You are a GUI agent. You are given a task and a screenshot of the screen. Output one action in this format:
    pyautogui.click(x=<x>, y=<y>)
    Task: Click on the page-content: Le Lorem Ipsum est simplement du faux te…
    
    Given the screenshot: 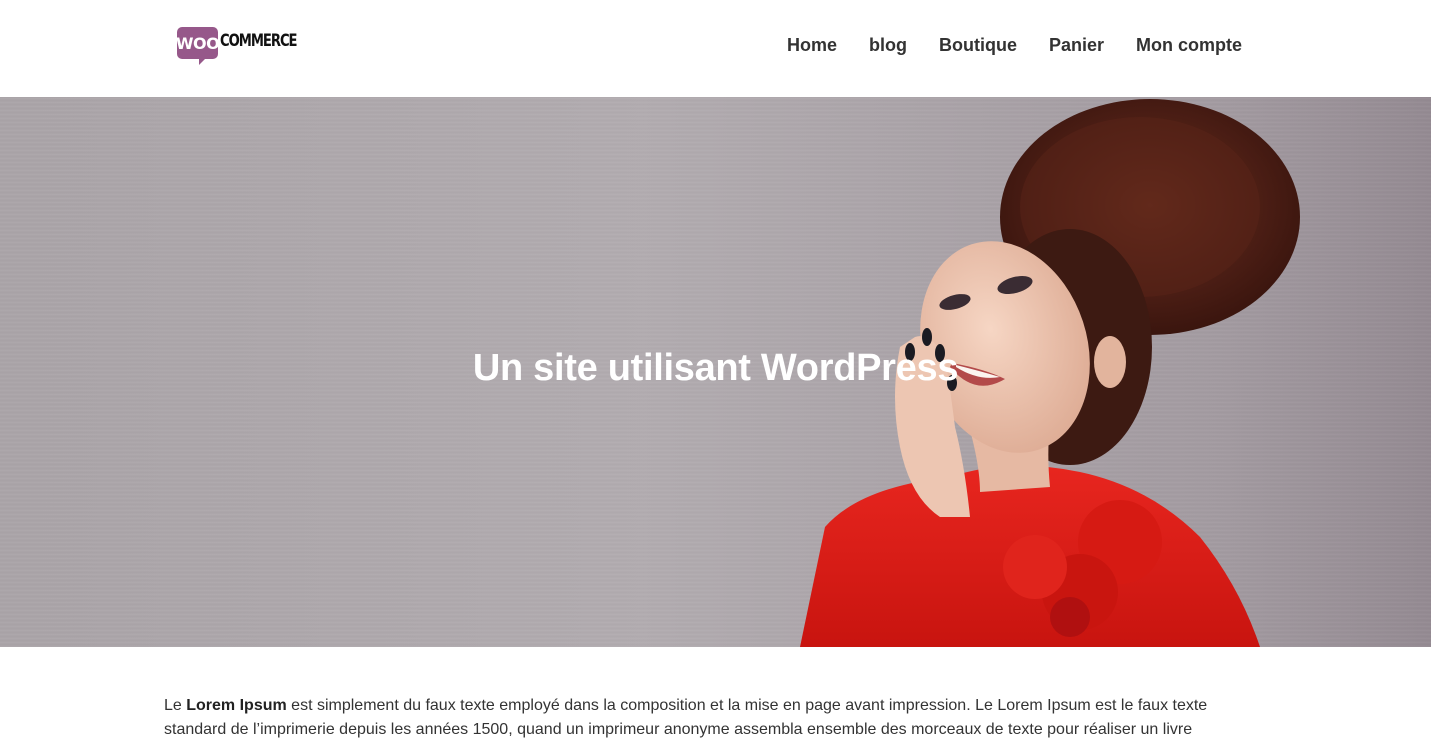 What is the action you would take?
    pyautogui.click(x=699, y=717)
    